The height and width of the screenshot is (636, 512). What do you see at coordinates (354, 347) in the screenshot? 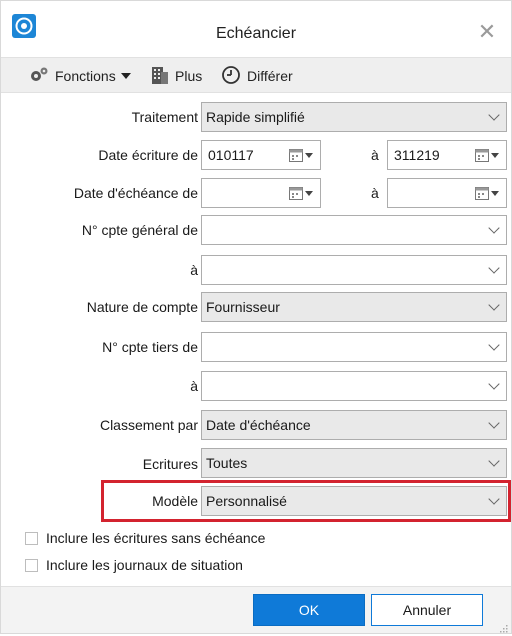
I see `cpte-tiers-from-select` at bounding box center [354, 347].